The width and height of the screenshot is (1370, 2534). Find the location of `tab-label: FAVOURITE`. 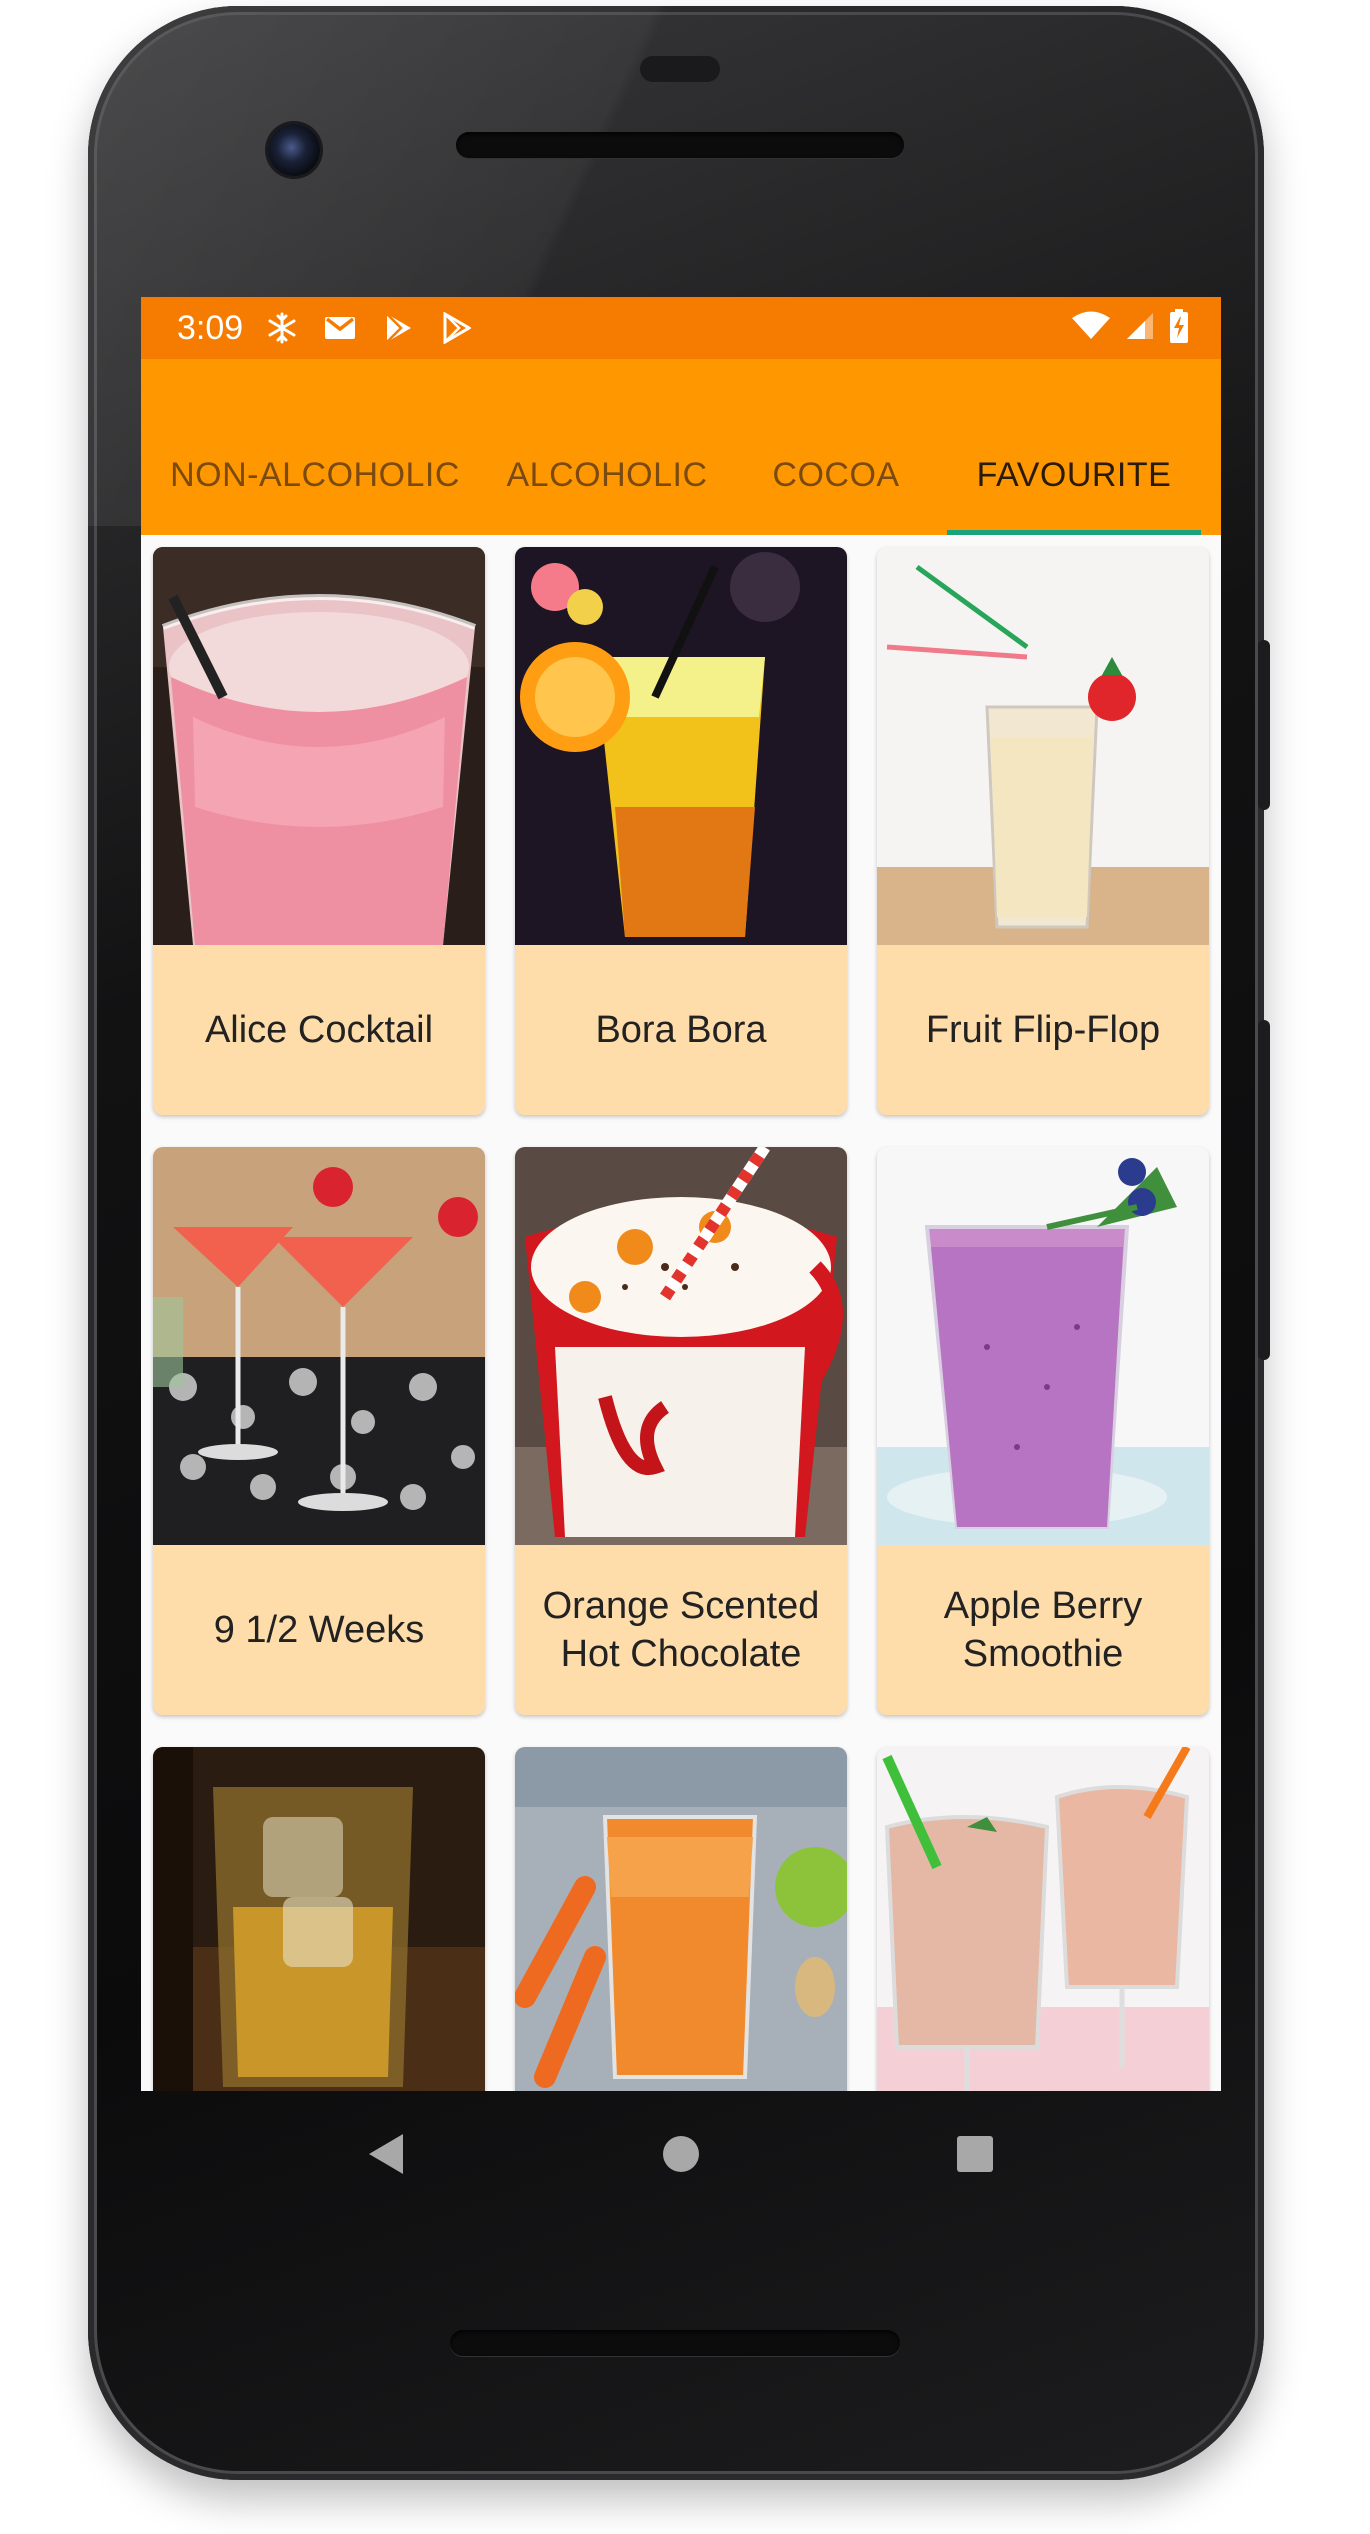

tab-label: FAVOURITE is located at coordinates (1074, 474).